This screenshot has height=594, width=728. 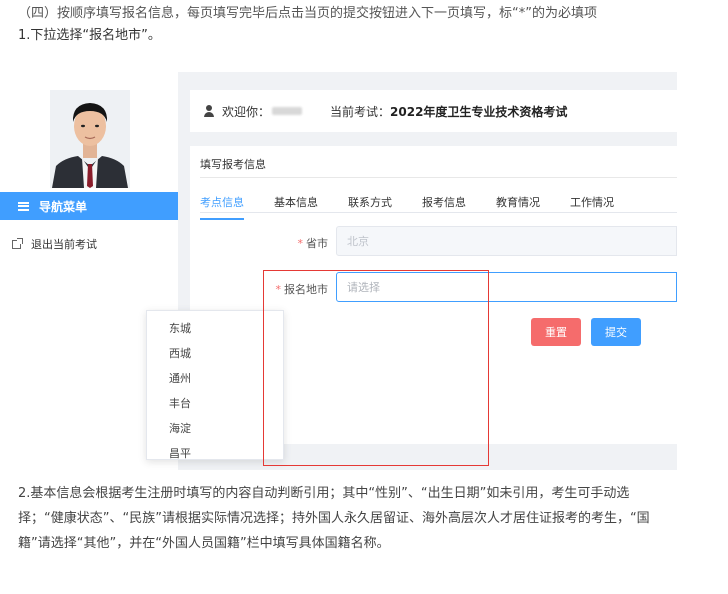 I want to click on greeting-label: 欢迎你：, so click(x=246, y=111).